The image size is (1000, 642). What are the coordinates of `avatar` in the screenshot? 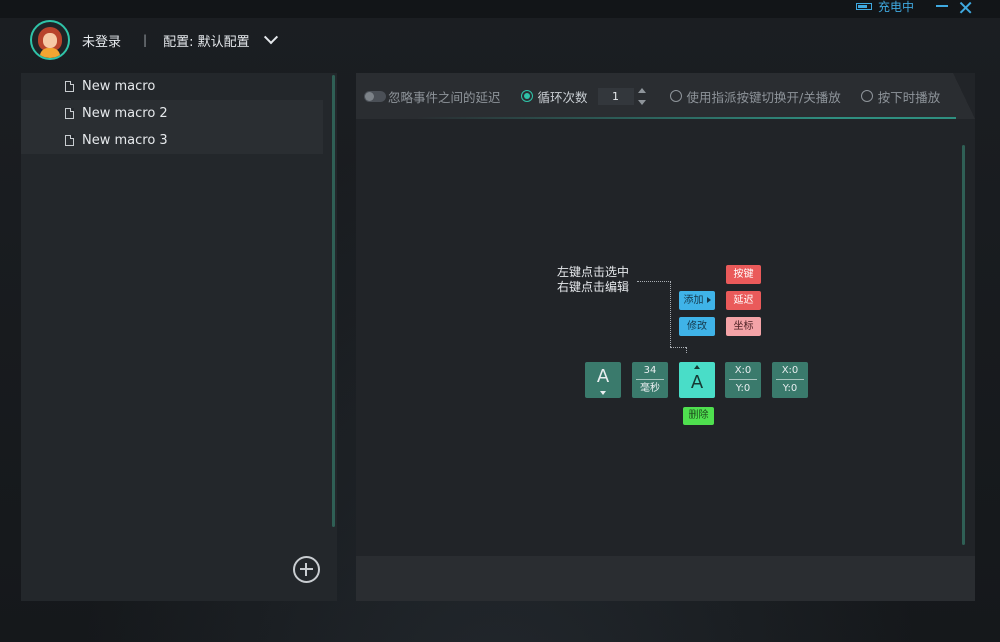 It's located at (50, 40).